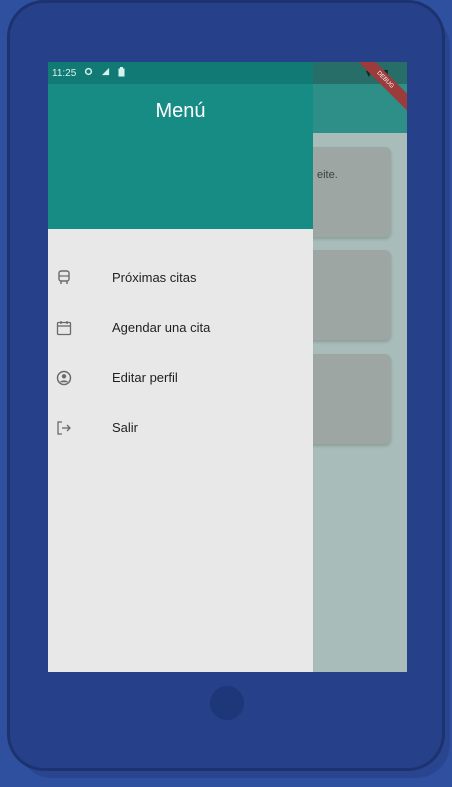 Image resolution: width=452 pixels, height=787 pixels. What do you see at coordinates (64, 378) in the screenshot?
I see `account-circle-icon` at bounding box center [64, 378].